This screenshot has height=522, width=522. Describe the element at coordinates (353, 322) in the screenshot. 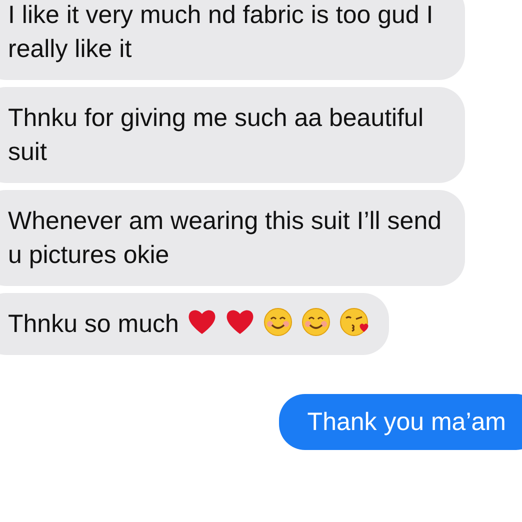

I see `kissing-face-icon` at that location.